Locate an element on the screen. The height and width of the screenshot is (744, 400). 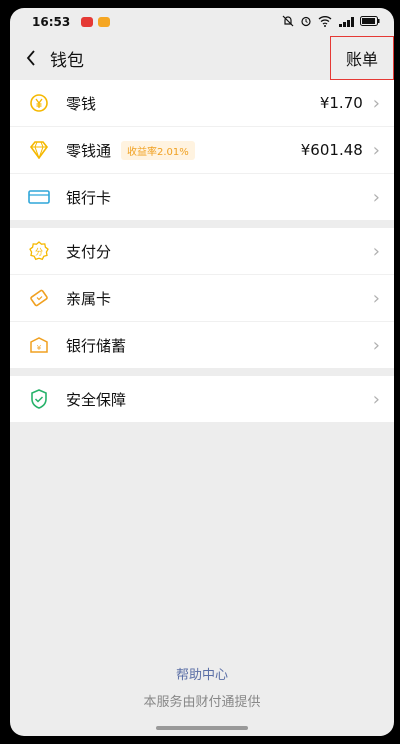
group-security: 安全保障 › is located at coordinates (202, 399).